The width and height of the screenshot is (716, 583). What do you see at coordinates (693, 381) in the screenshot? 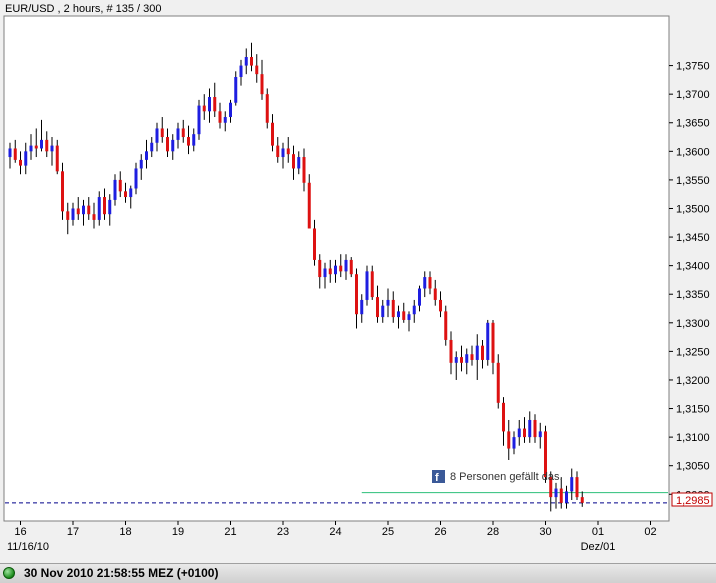
I see `y-tick-label: 1,3200` at bounding box center [693, 381].